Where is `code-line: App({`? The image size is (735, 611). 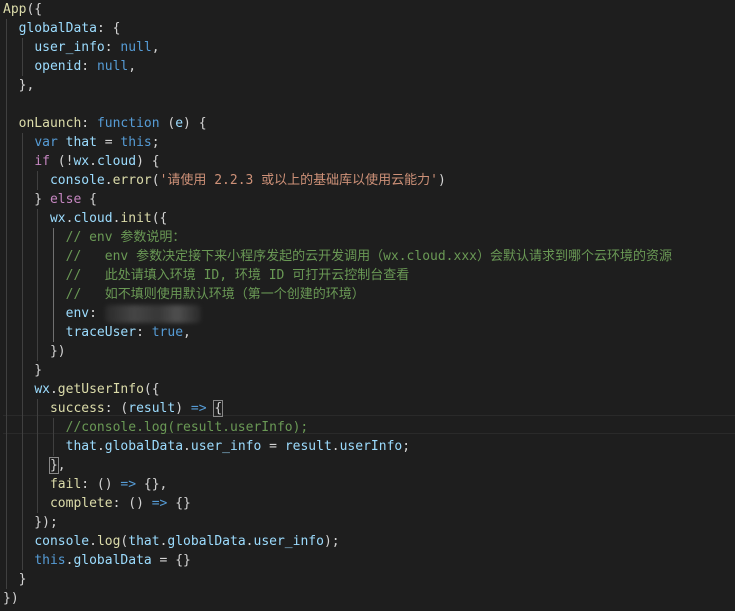
code-line: App({ is located at coordinates (22, 9).